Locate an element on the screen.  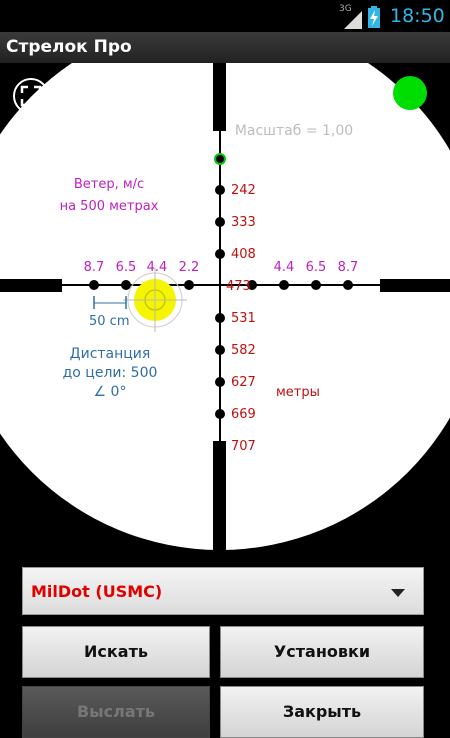
title-bar: Стрелок Про is located at coordinates (225, 48).